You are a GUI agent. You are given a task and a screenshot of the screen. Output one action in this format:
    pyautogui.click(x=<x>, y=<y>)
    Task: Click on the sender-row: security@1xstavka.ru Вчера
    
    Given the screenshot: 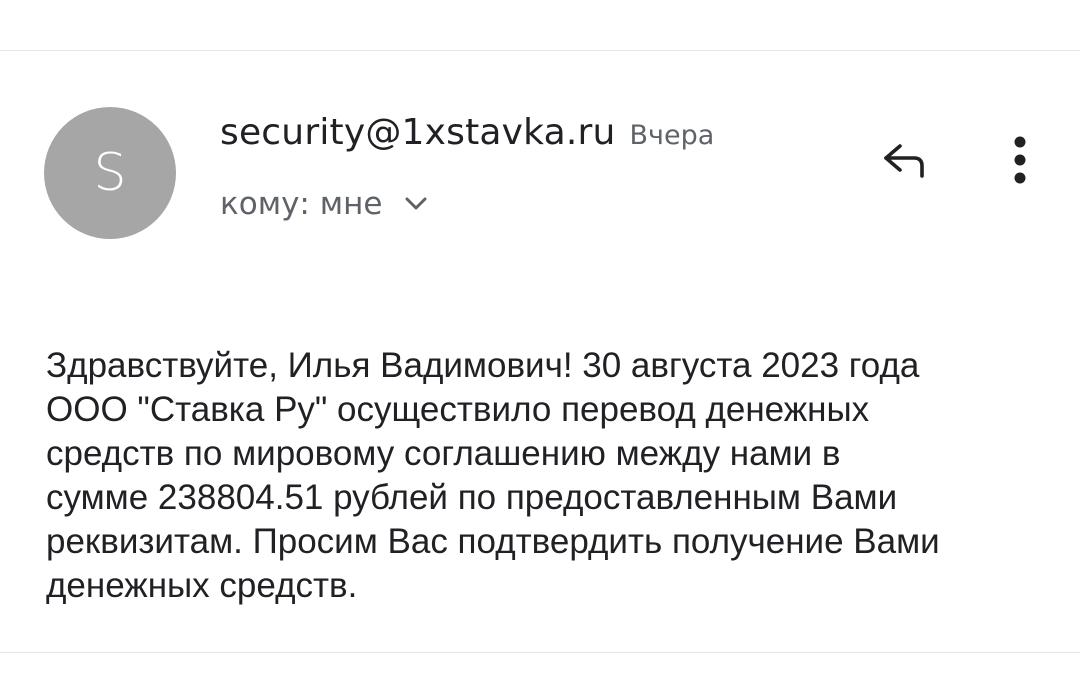 What is the action you would take?
    pyautogui.click(x=467, y=137)
    